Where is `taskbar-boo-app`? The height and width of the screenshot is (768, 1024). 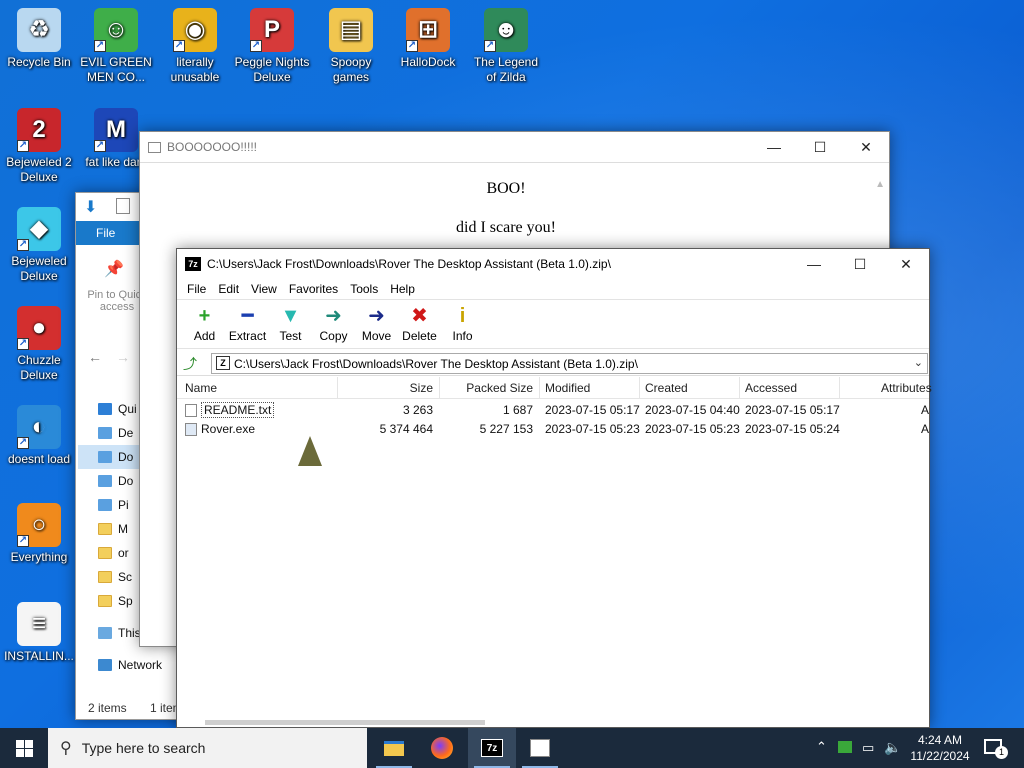 taskbar-boo-app is located at coordinates (540, 748).